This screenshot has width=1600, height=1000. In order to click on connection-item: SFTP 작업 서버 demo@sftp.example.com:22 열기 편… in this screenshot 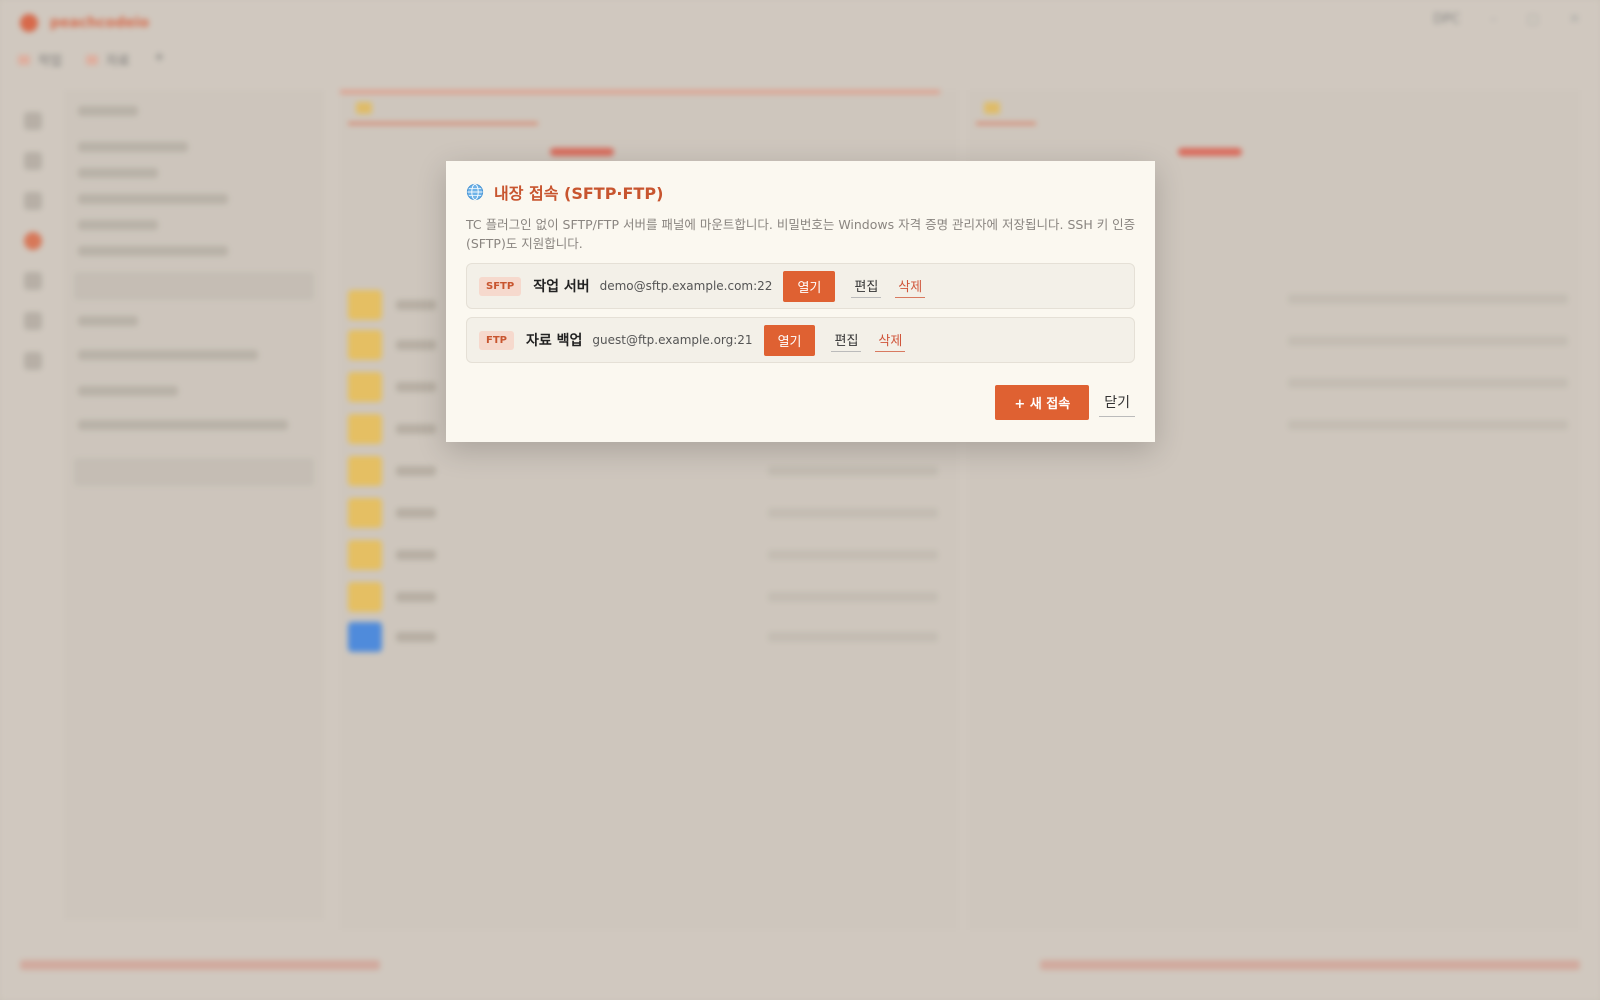, I will do `click(800, 286)`.